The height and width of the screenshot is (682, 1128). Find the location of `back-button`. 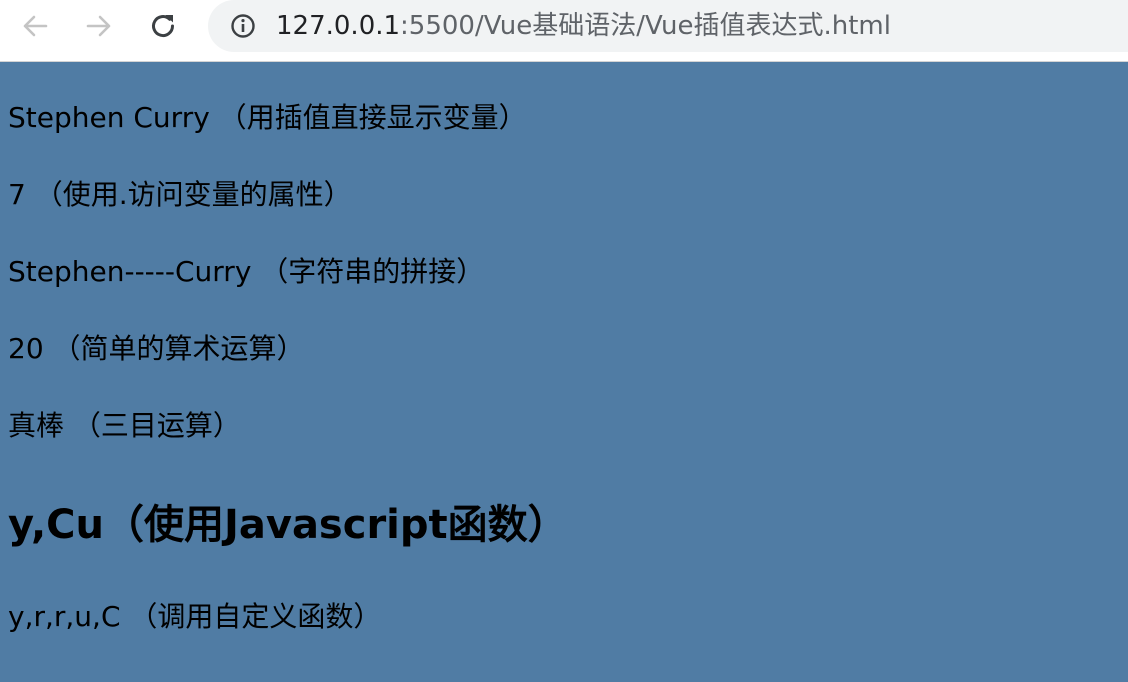

back-button is located at coordinates (35, 26).